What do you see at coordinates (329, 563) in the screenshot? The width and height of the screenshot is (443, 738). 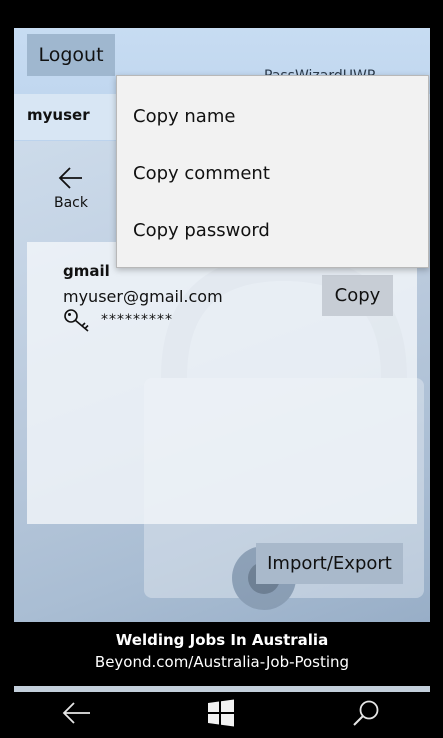 I see `import-export-button: Import/Export` at bounding box center [329, 563].